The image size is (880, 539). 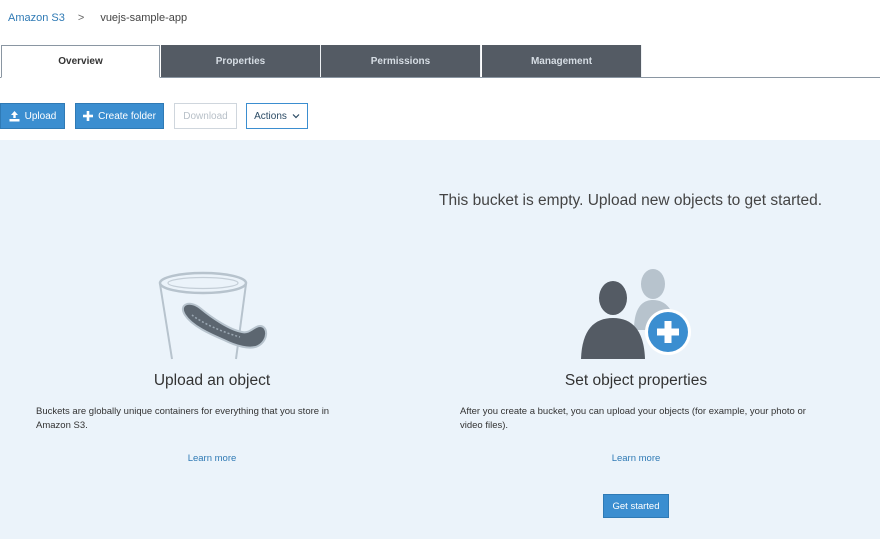 What do you see at coordinates (14, 115) in the screenshot?
I see `upload-icon` at bounding box center [14, 115].